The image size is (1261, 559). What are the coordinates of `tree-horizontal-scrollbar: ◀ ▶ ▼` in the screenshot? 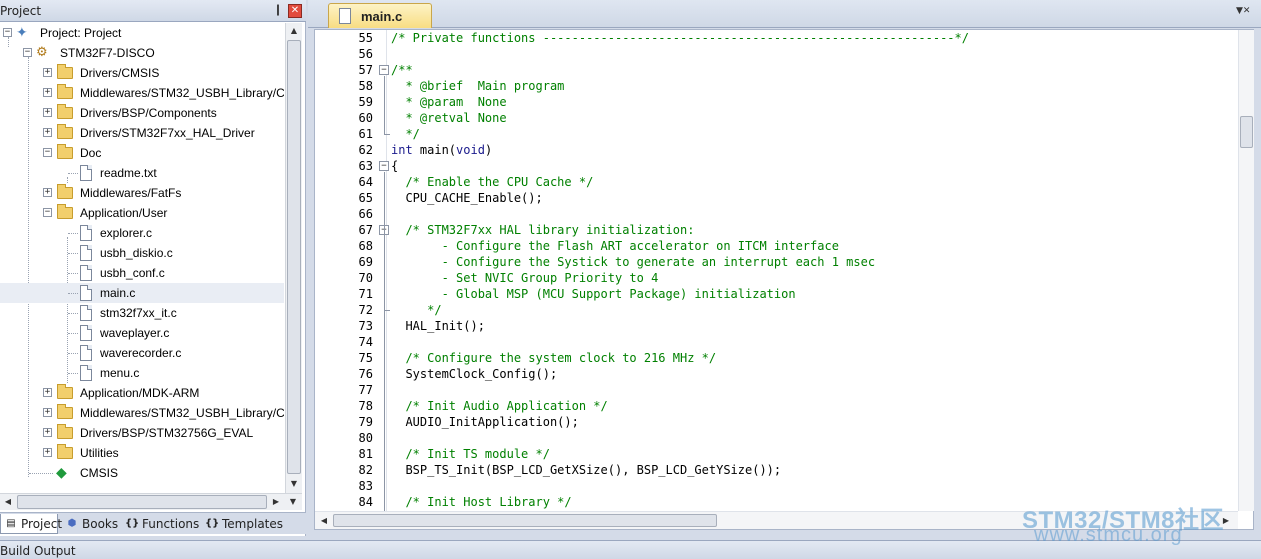 It's located at (151, 501).